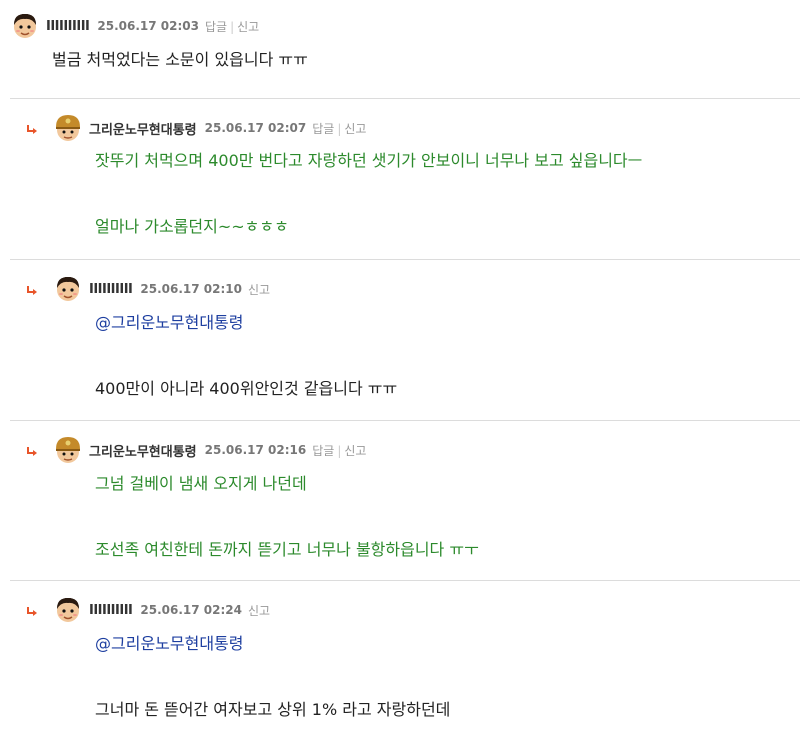  I want to click on comment-text: @그리운노무현대통령 400만이 아니라 400위안인것 같읍니다 ㅠㅠ, so click(246, 356).